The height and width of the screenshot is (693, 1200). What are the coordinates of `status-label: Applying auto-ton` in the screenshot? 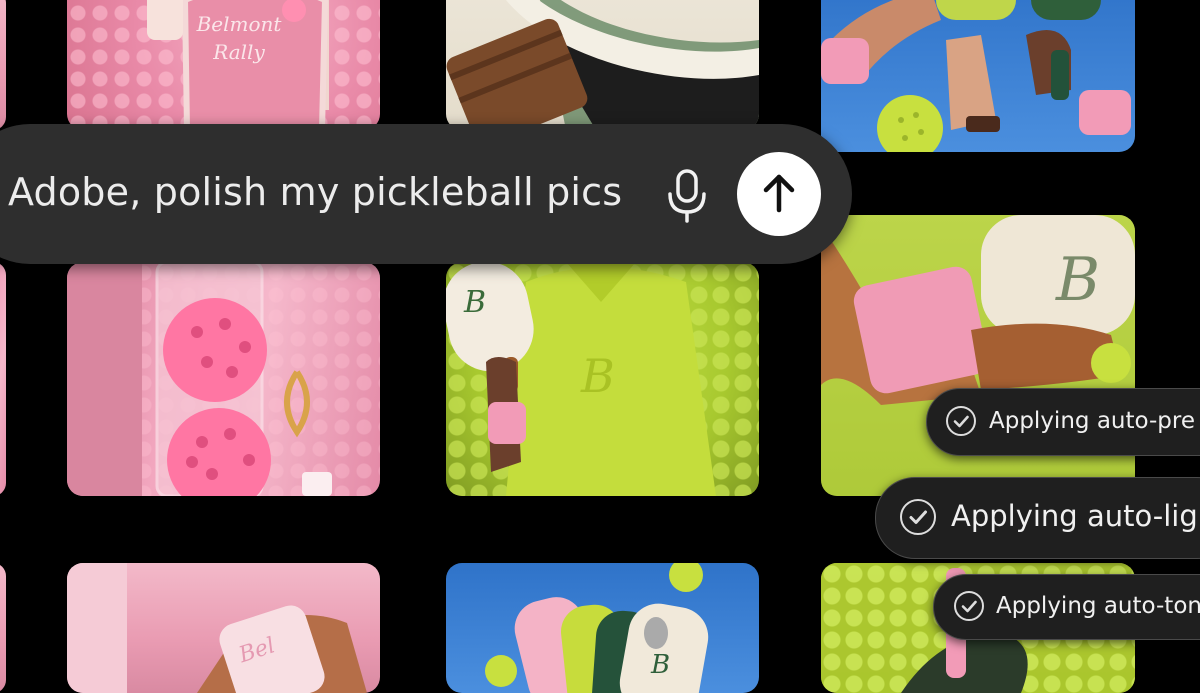 It's located at (1098, 606).